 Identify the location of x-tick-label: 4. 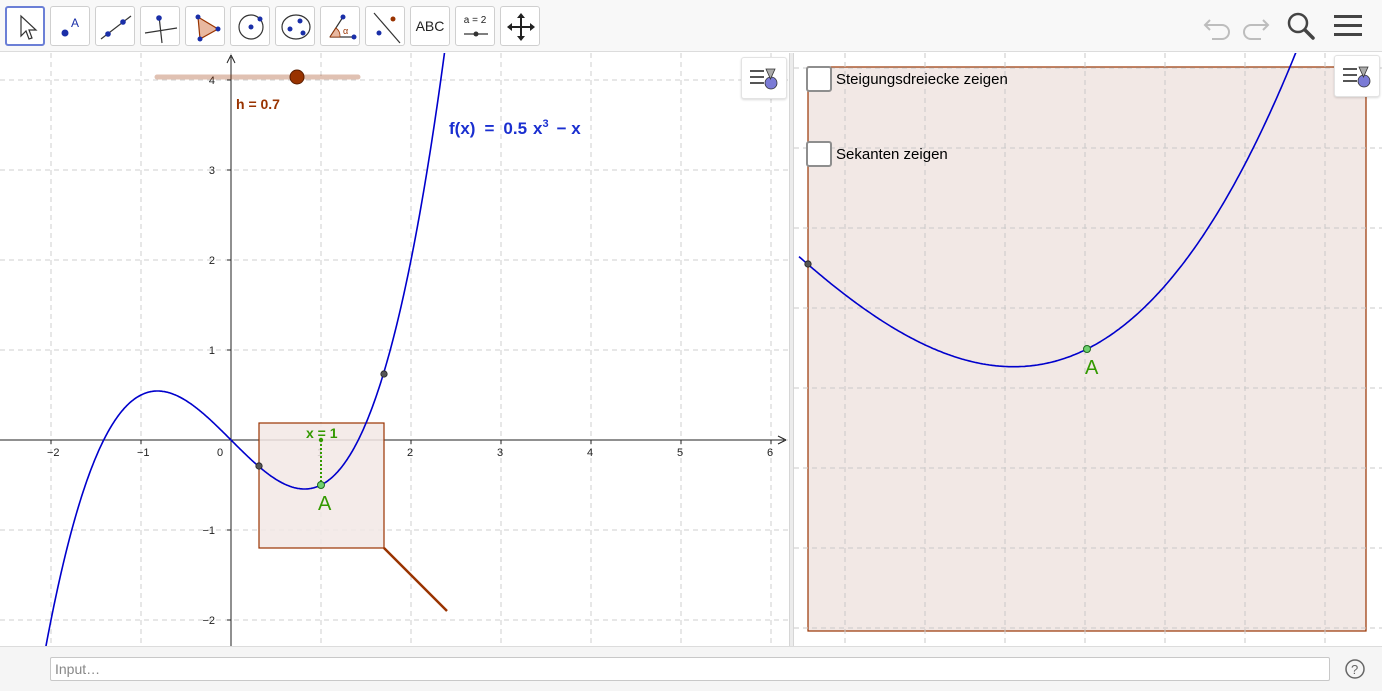
(590, 453).